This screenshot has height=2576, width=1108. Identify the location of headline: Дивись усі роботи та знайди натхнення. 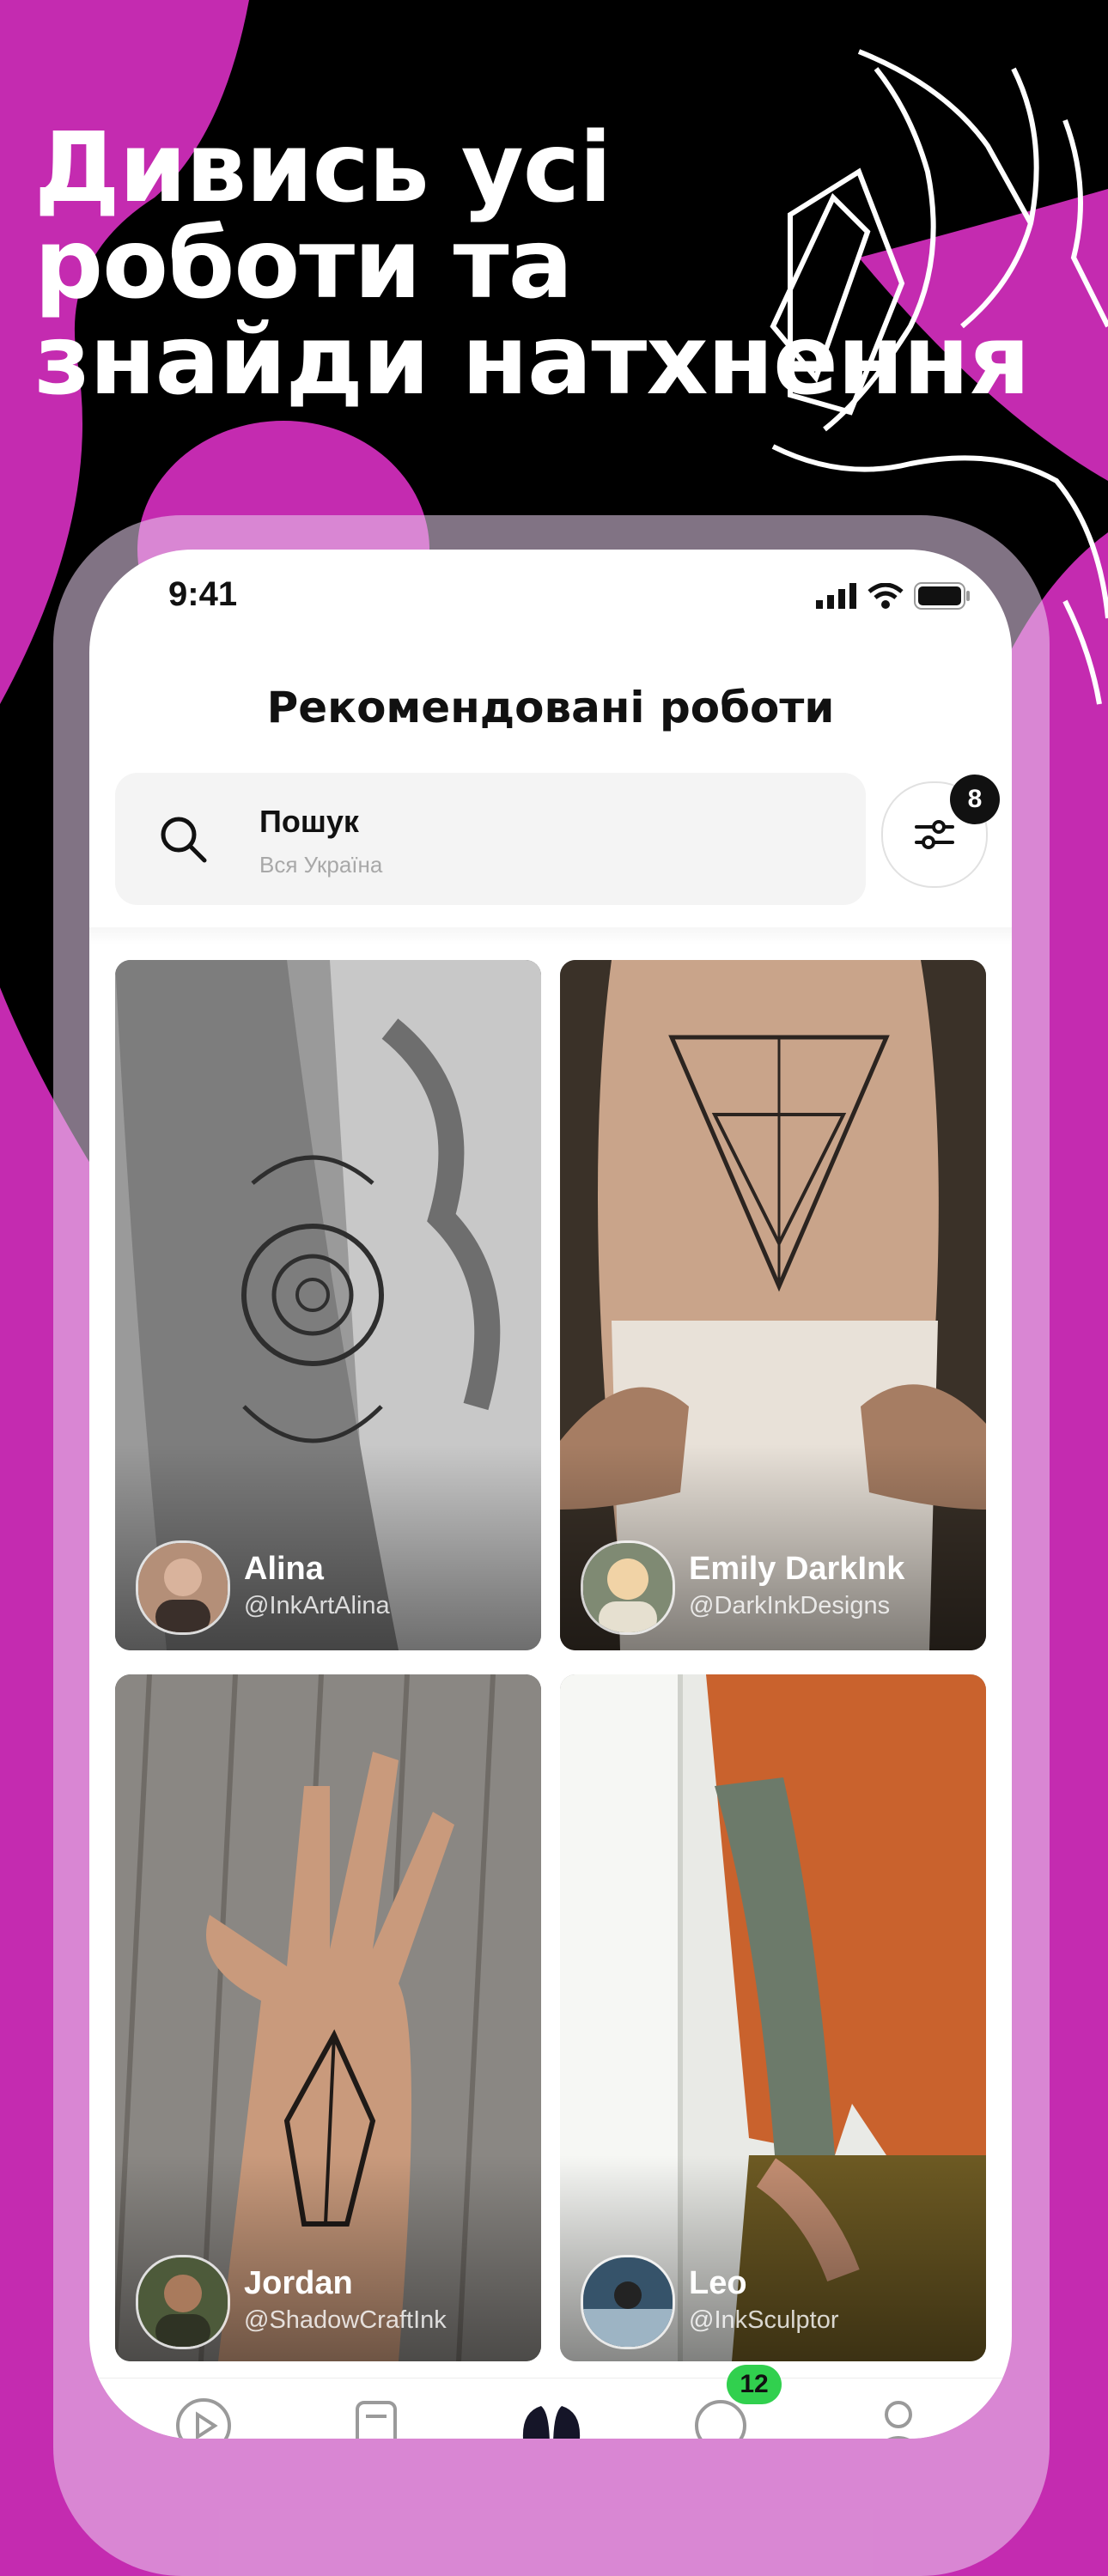
(562, 264).